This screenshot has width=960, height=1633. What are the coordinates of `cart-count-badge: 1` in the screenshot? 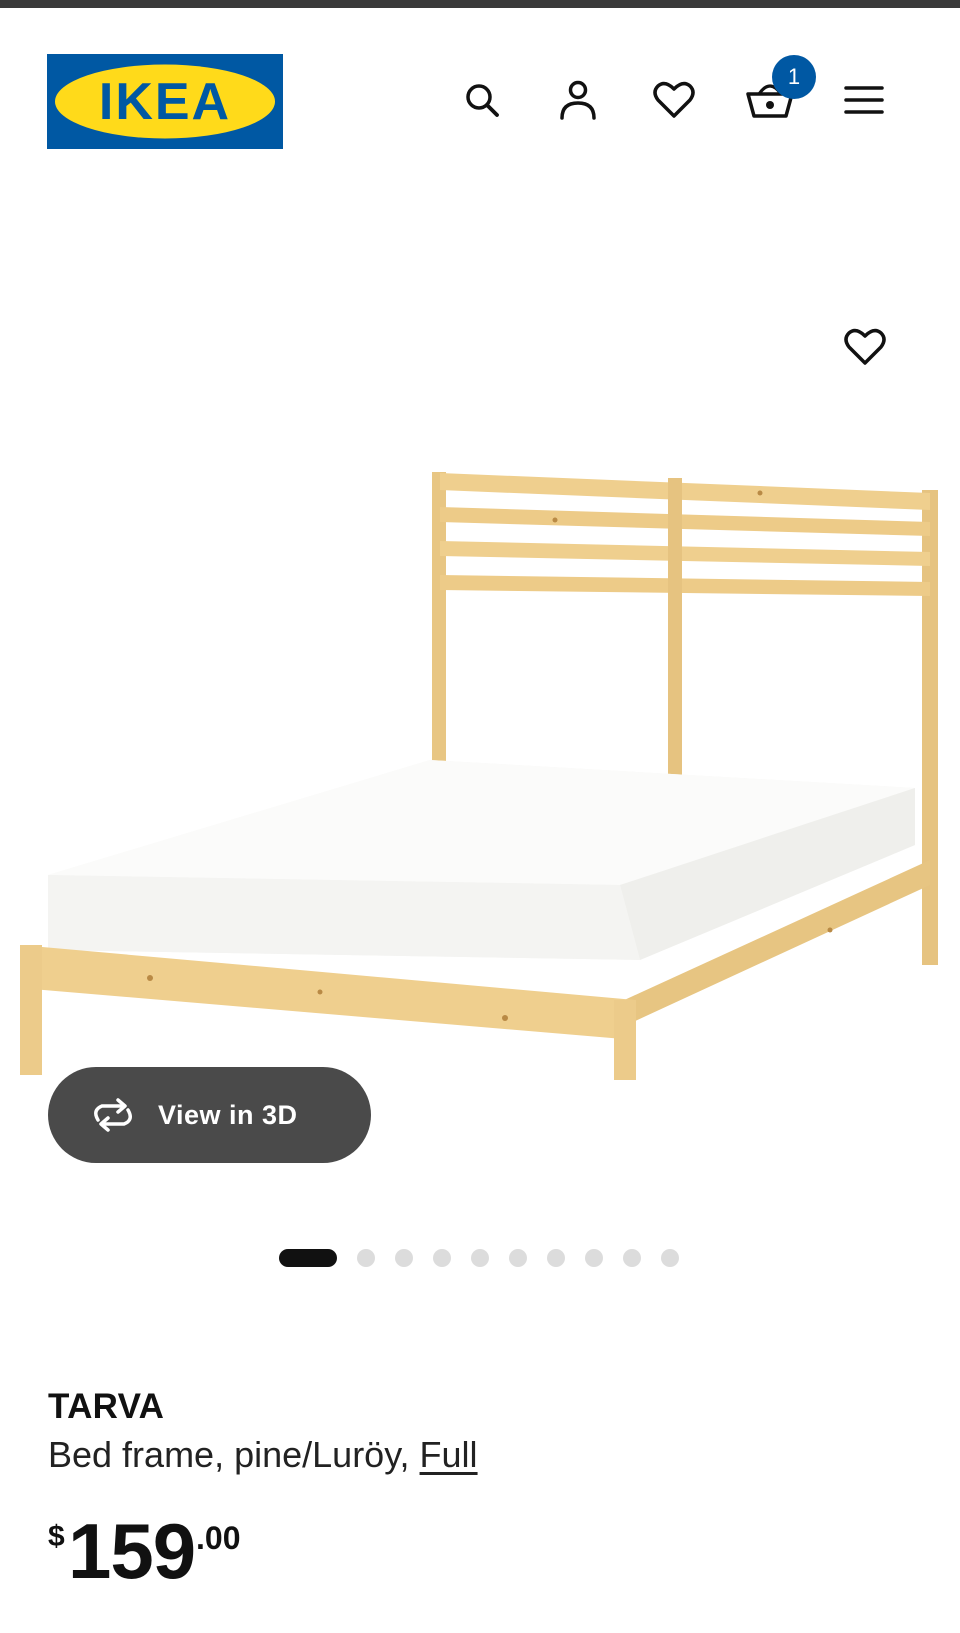 It's located at (794, 77).